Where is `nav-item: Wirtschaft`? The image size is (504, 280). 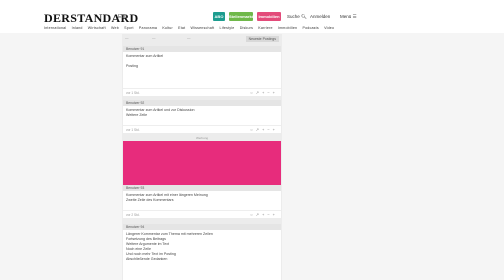 nav-item: Wirtschaft is located at coordinates (97, 28).